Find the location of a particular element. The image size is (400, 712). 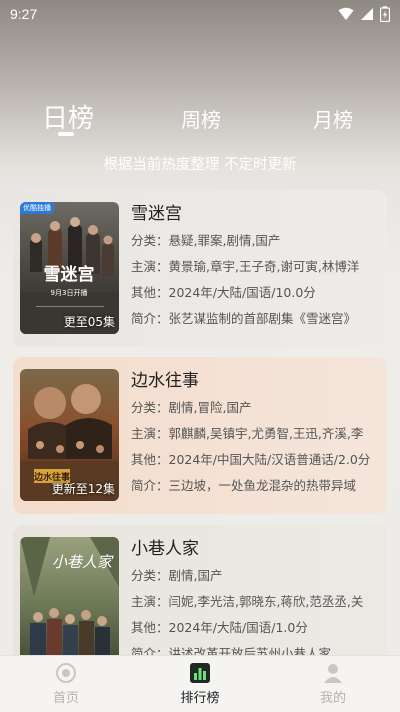

nav-ranking-label: 排行榜 is located at coordinates (200, 698).